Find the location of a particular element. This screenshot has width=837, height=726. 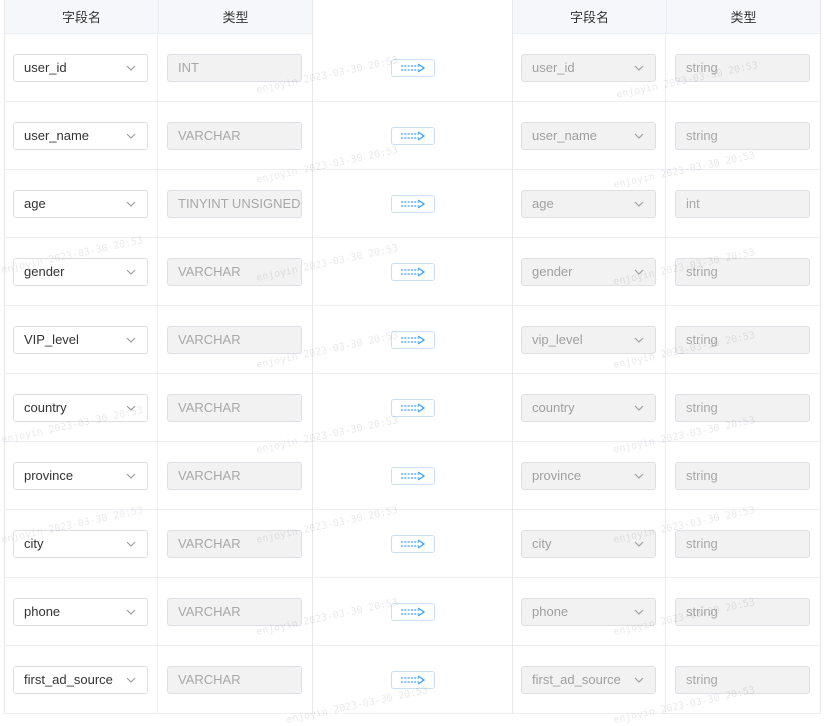

left-field-cell: province is located at coordinates (81, 475).